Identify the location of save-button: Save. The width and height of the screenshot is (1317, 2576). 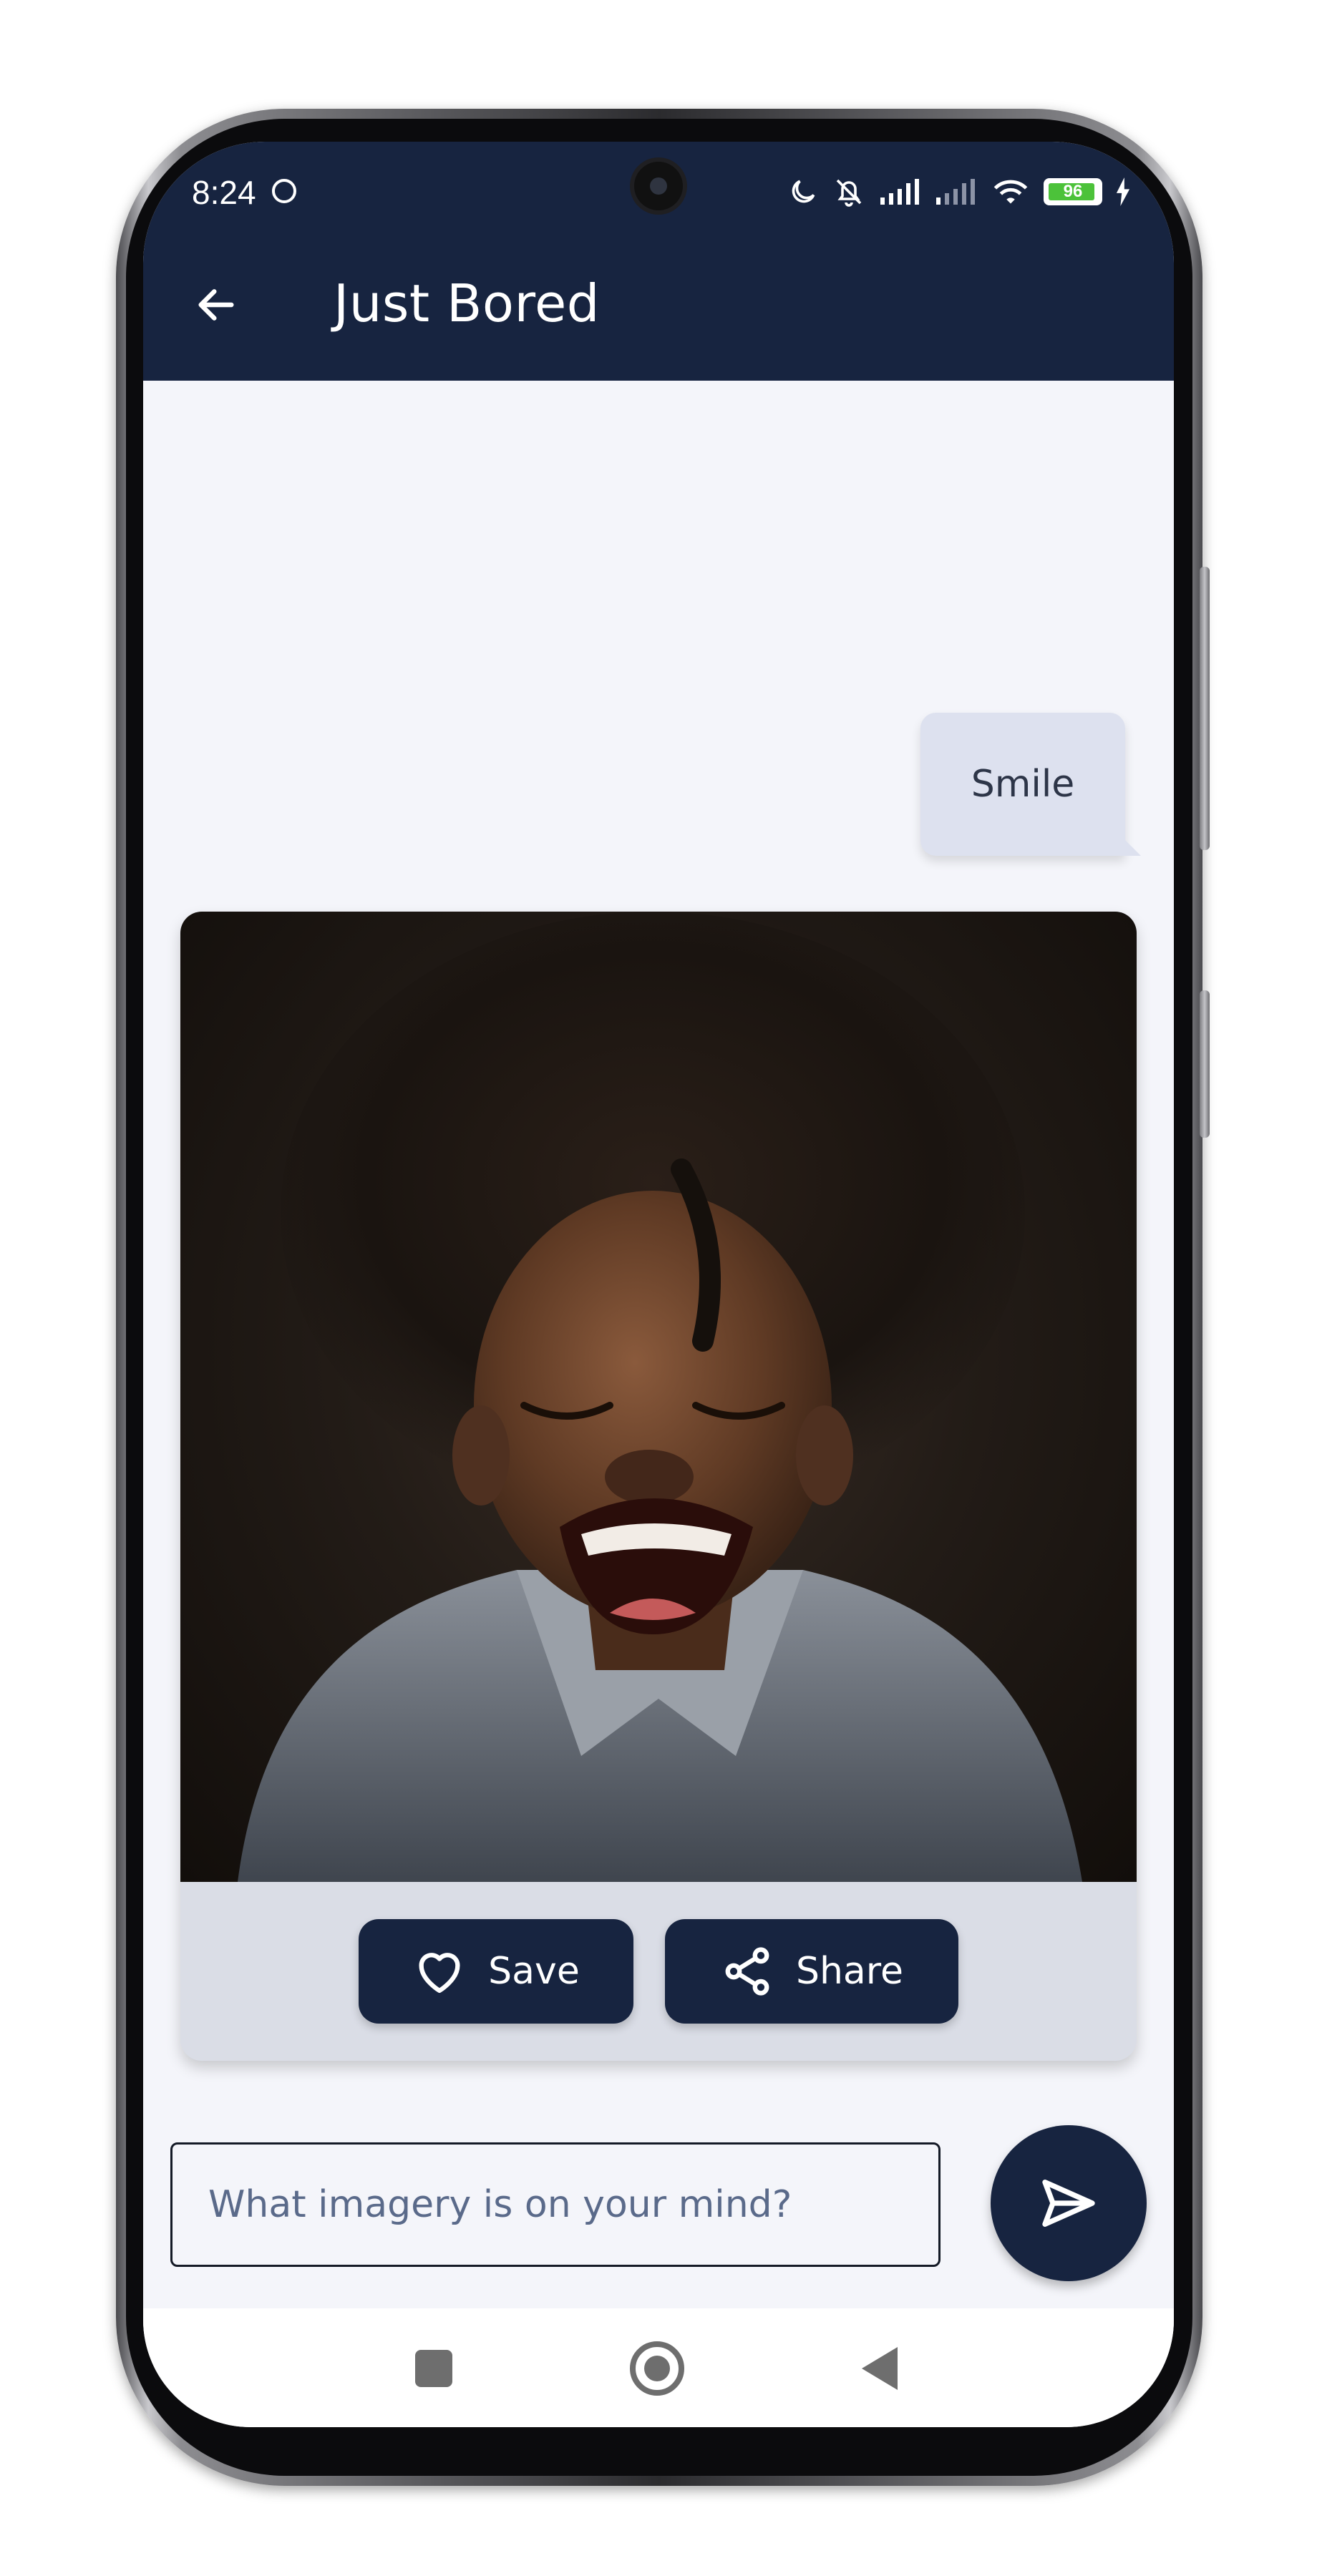
(496, 1971).